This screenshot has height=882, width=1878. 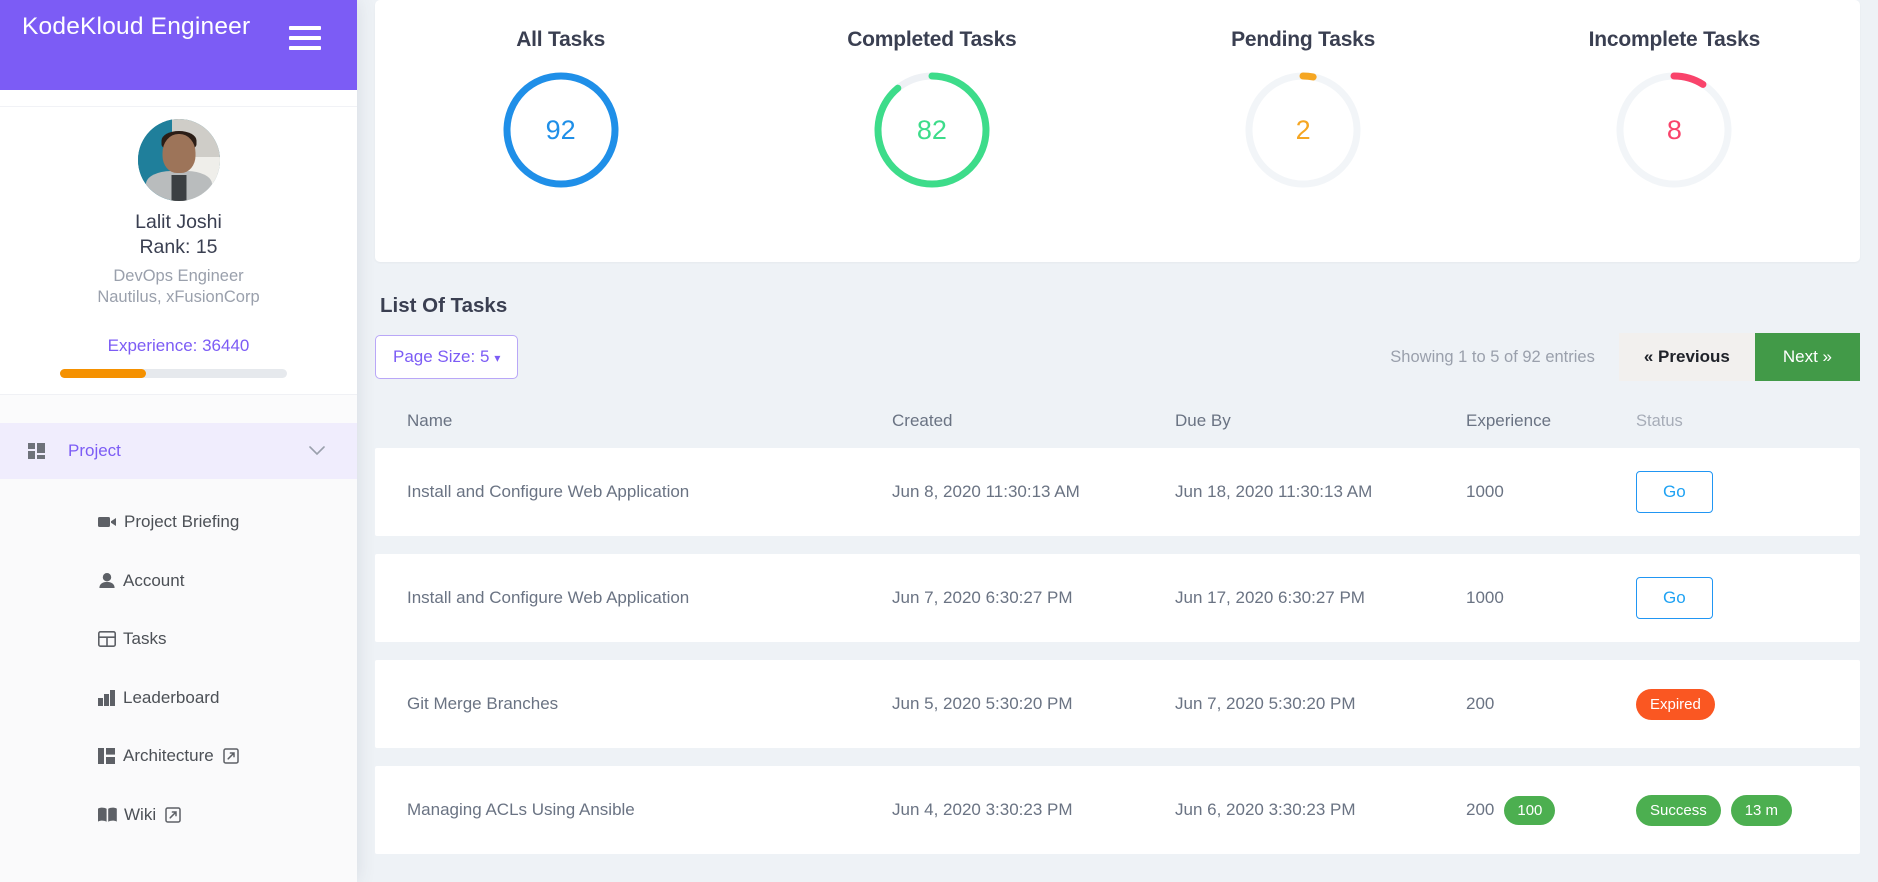 I want to click on stat-card-3: Incomplete Tasks 8, so click(x=1674, y=110).